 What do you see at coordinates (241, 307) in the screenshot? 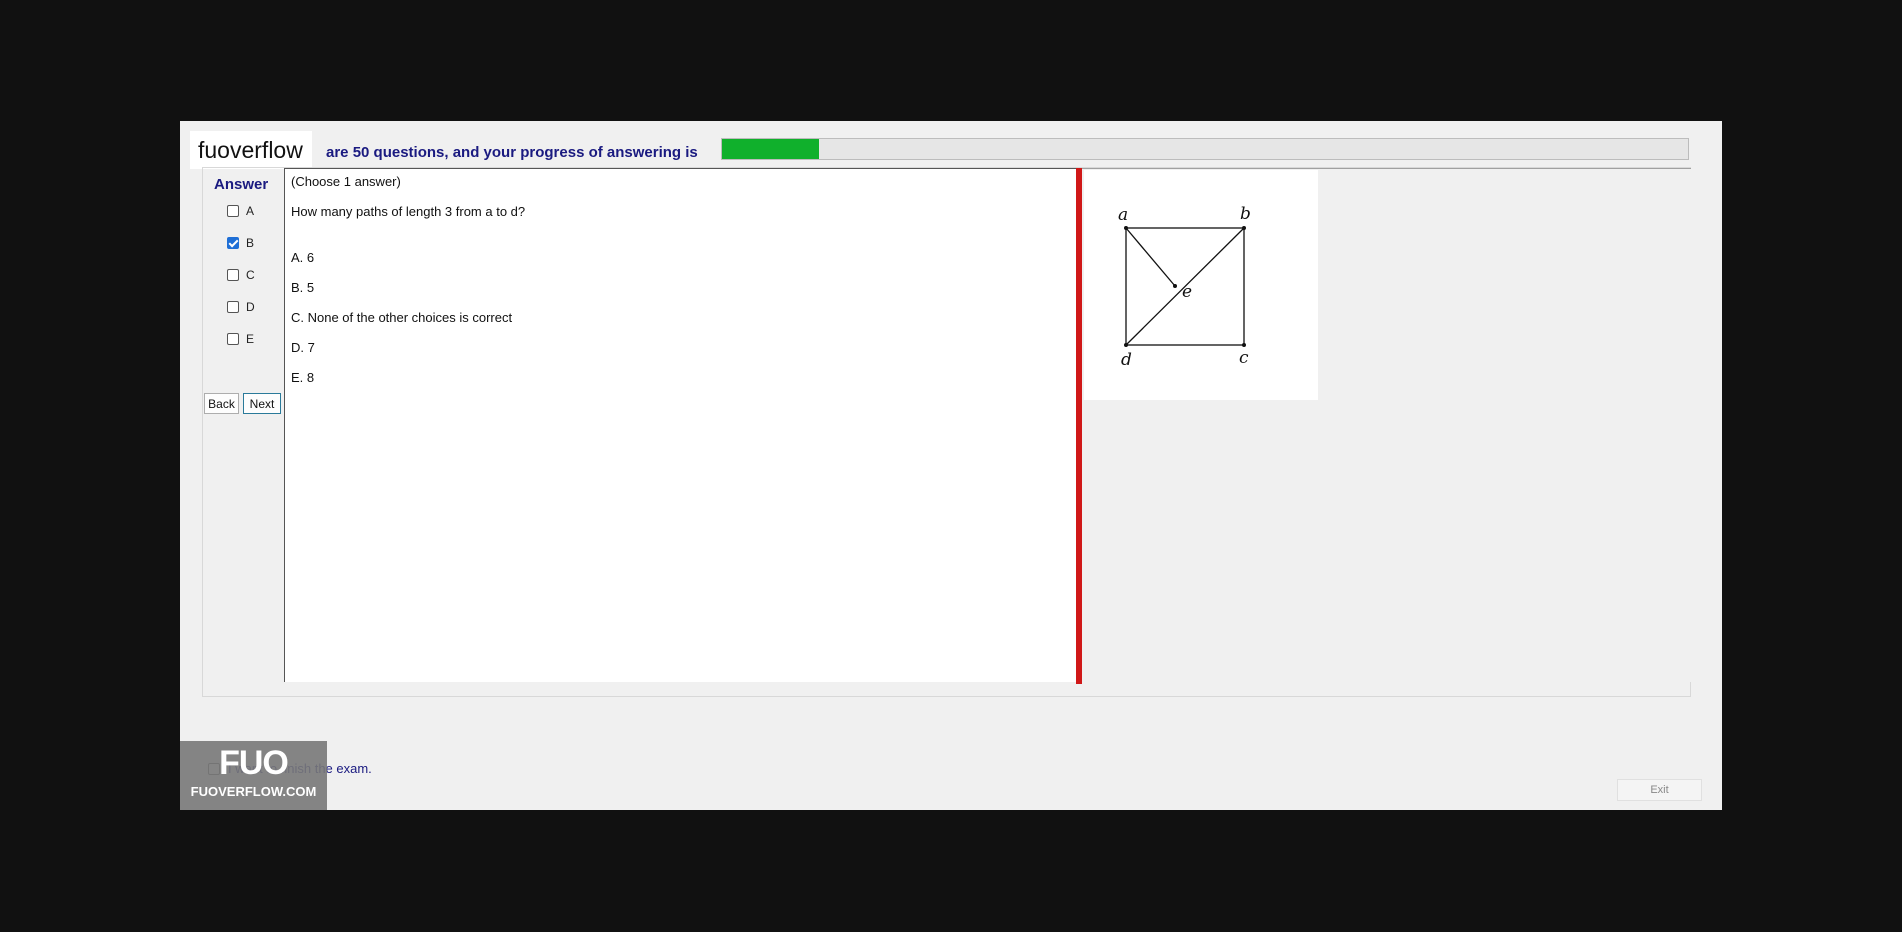
I see `option-d: D` at bounding box center [241, 307].